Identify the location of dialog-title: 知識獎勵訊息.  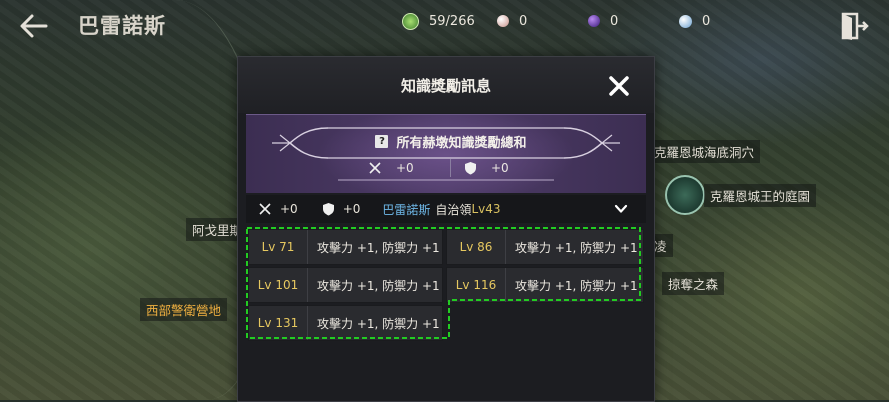
(445, 86).